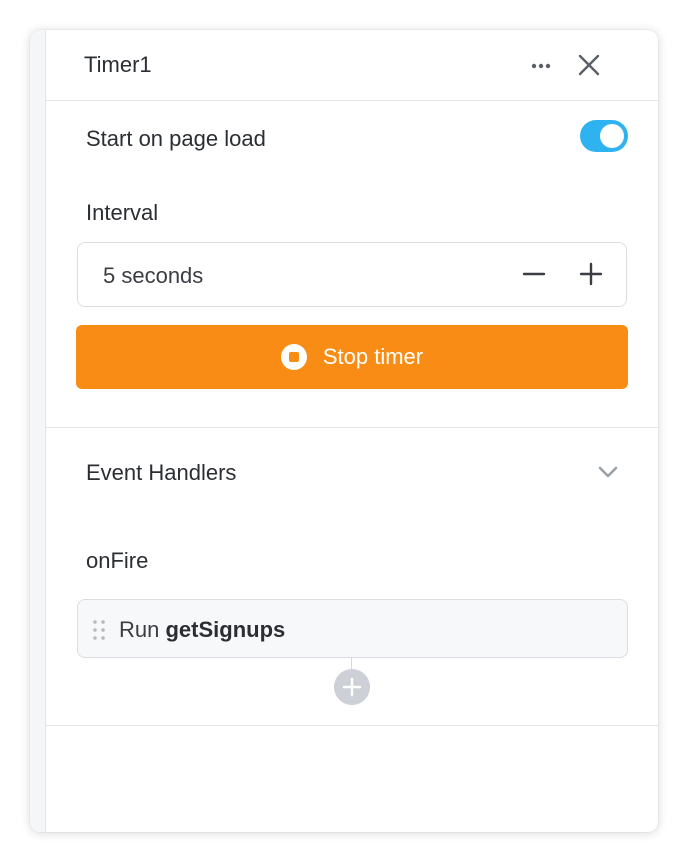 The width and height of the screenshot is (688, 862). Describe the element at coordinates (38, 431) in the screenshot. I see `panel-left-edge` at that location.